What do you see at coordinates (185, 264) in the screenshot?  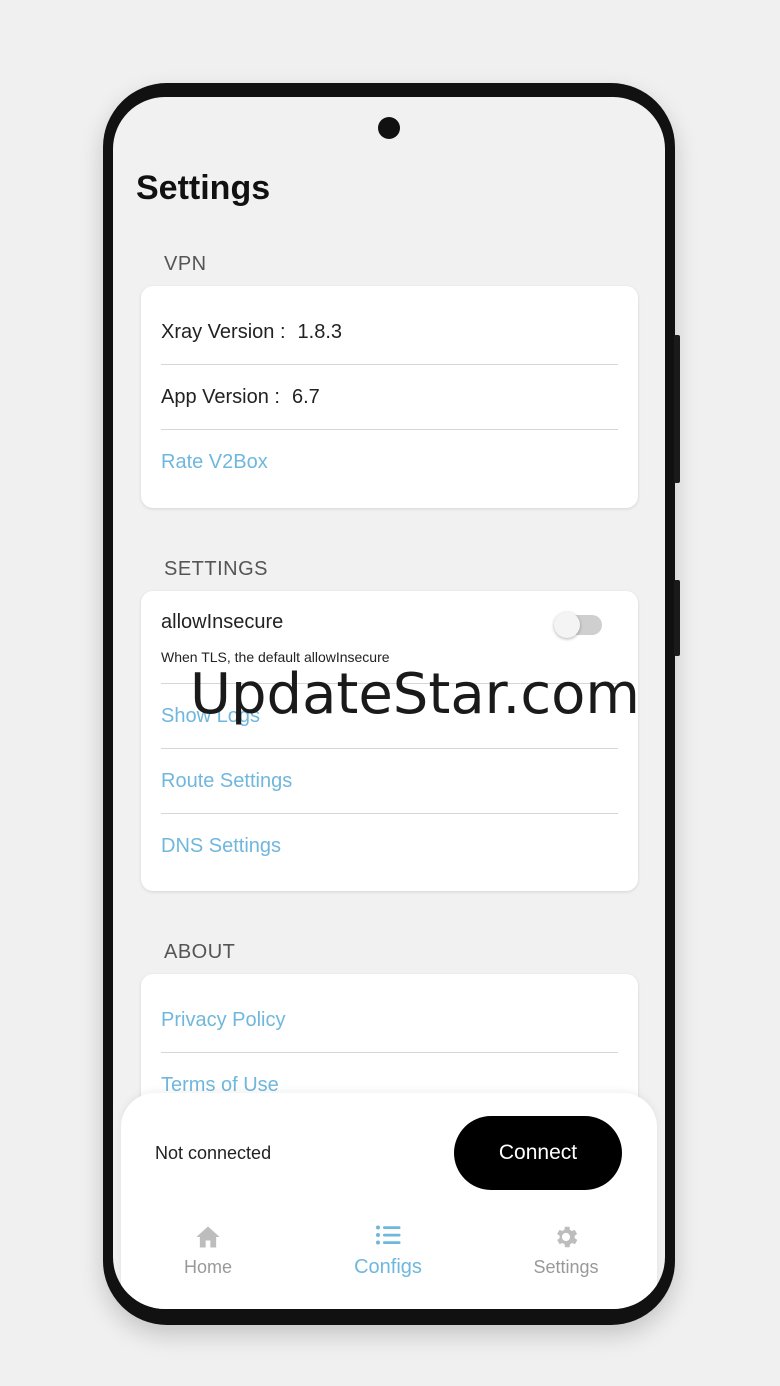 I see `section-title-vpn: VPN` at bounding box center [185, 264].